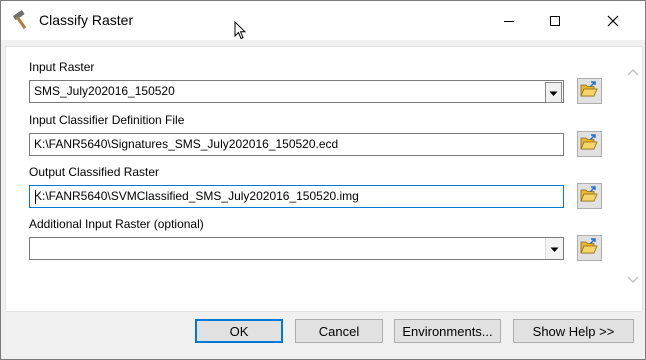  I want to click on additional-input-raster-label: Additional Input Raster (optional), so click(116, 224).